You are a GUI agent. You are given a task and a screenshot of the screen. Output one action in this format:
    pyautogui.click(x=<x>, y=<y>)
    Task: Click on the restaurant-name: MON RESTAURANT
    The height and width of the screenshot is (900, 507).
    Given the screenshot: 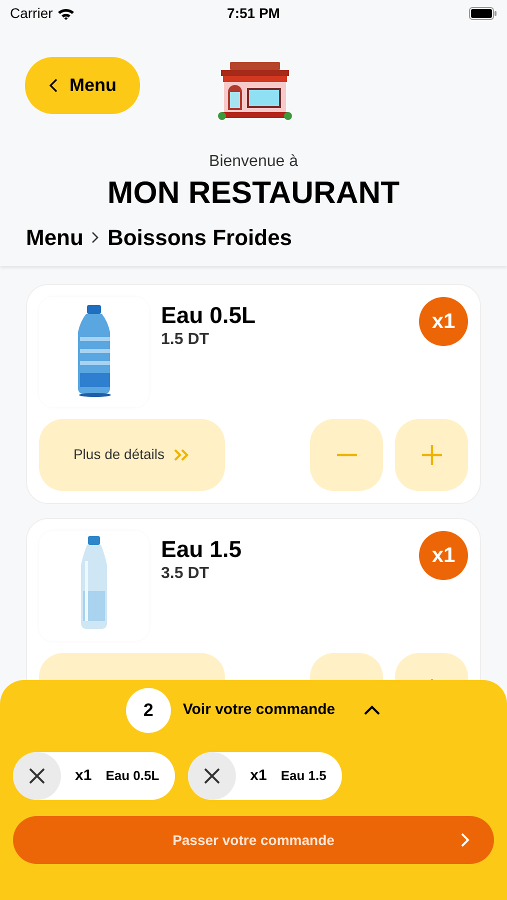 What is the action you would take?
    pyautogui.click(x=253, y=193)
    